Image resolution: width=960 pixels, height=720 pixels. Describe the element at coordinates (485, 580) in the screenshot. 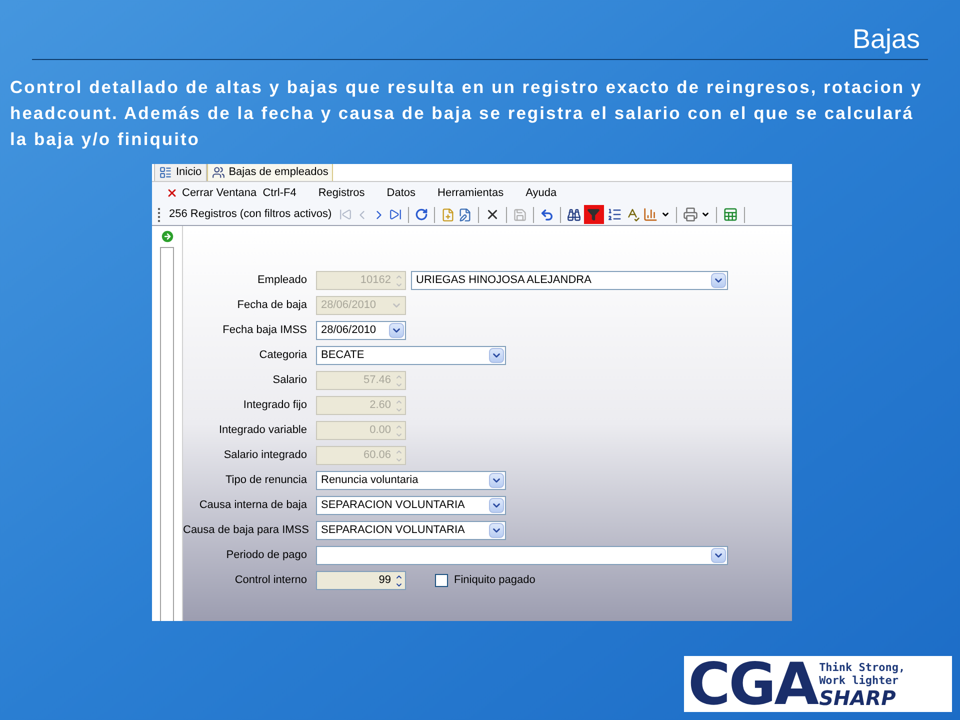

I see `finiquito-checkbox: Finiquito pagado` at that location.